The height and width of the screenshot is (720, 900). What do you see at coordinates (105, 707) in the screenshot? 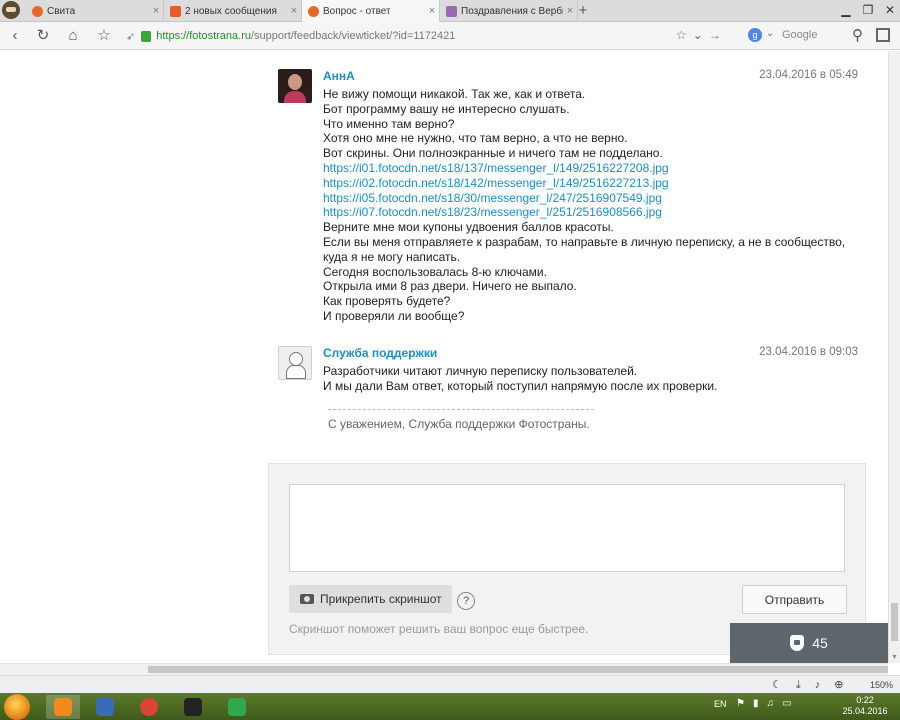
I see `taskbar-screenshot-app` at bounding box center [105, 707].